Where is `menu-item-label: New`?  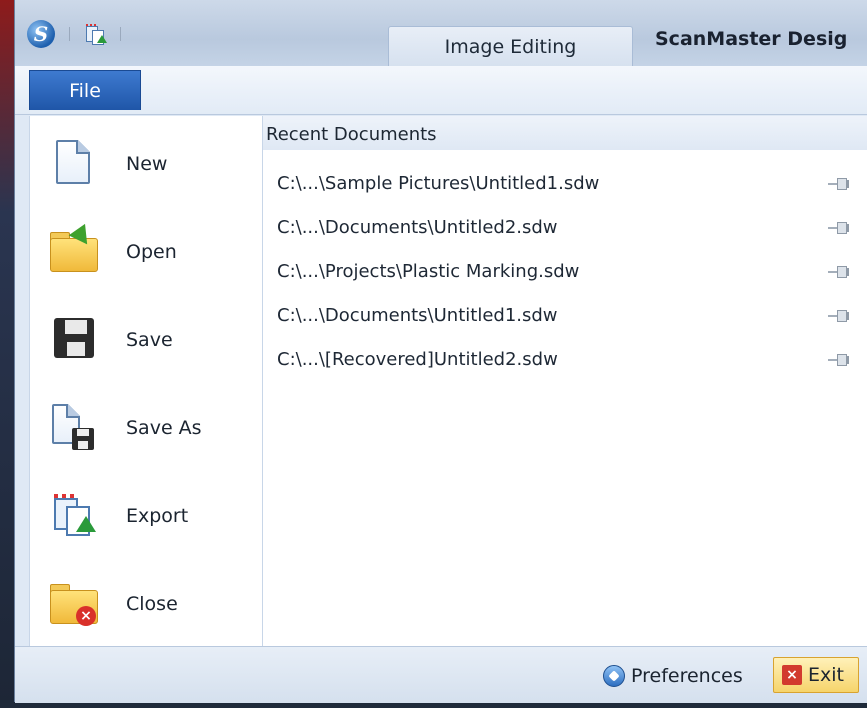
menu-item-label: New is located at coordinates (147, 164).